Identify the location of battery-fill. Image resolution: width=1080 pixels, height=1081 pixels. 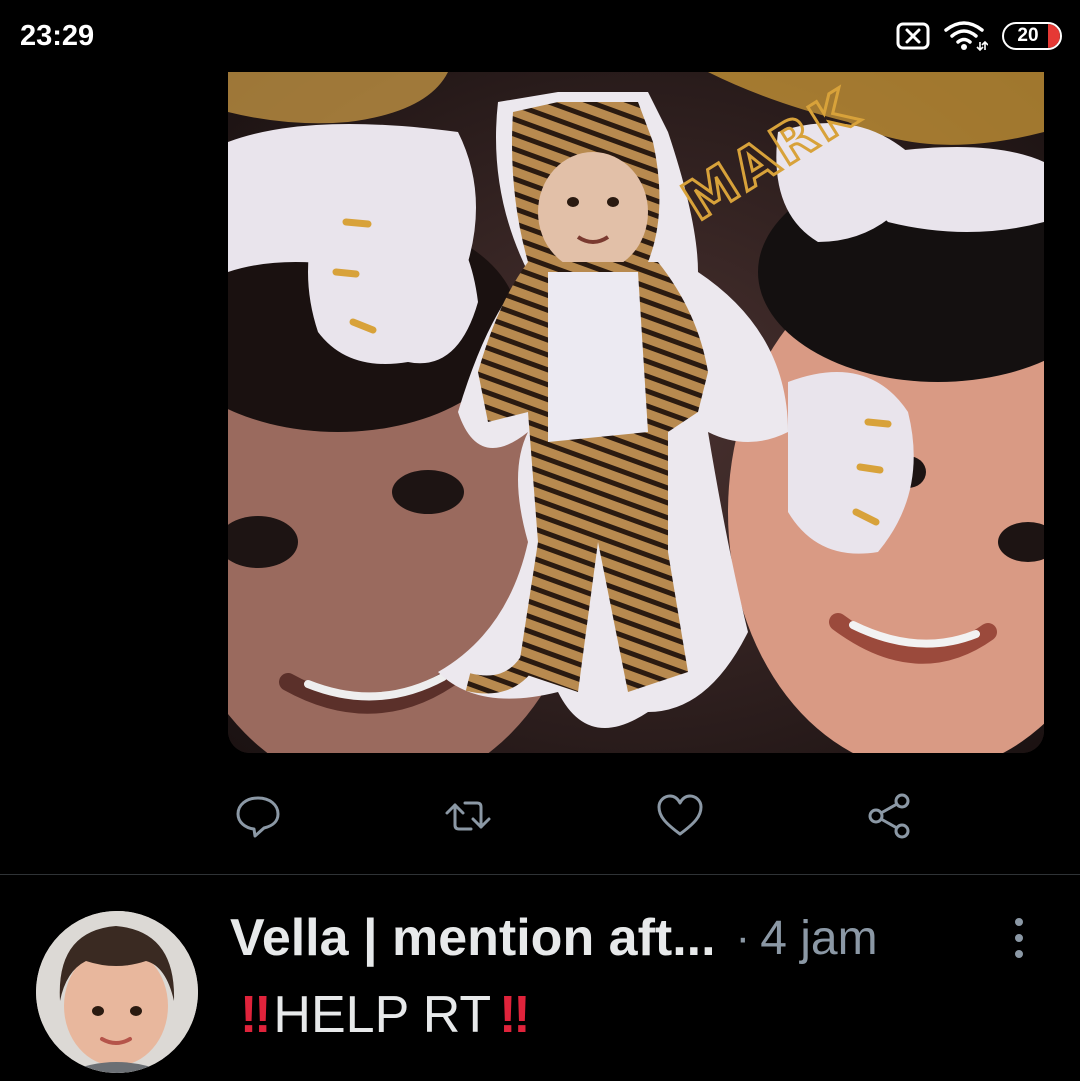
(1054, 36).